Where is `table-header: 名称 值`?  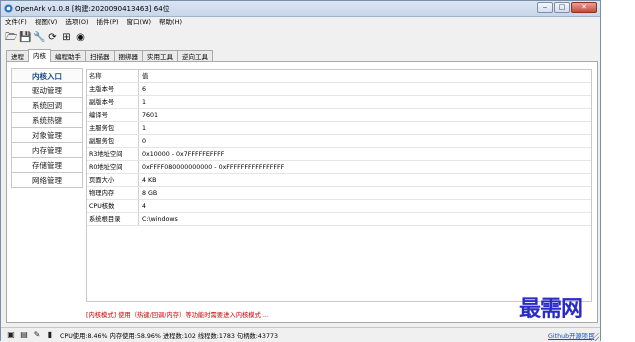 table-header: 名称 值 is located at coordinates (339, 76).